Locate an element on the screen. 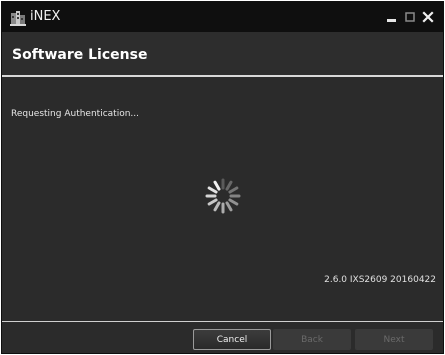 The height and width of the screenshot is (355, 445). window-controls is located at coordinates (410, 17).